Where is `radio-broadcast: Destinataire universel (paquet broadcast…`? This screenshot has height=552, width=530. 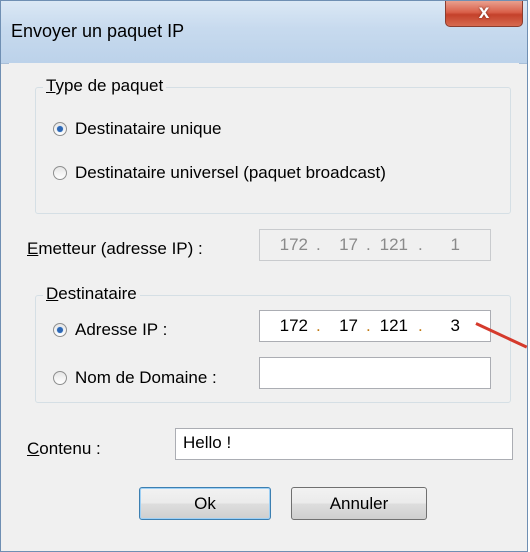 radio-broadcast: Destinataire universel (paquet broadcast… is located at coordinates (219, 173).